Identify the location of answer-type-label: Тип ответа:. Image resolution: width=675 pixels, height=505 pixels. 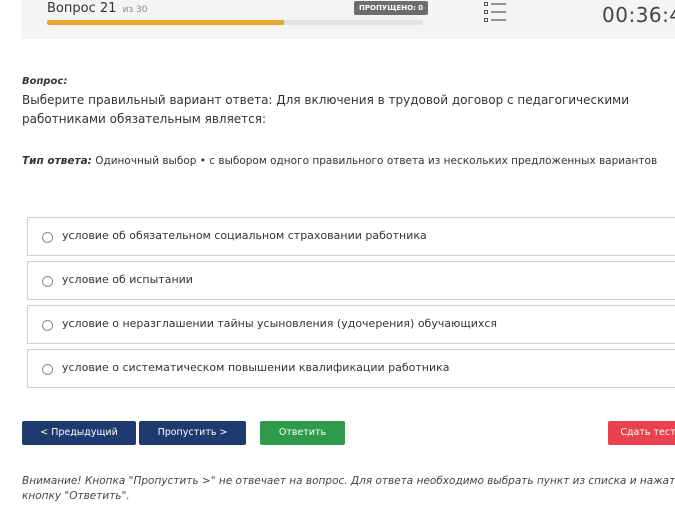
(57, 161).